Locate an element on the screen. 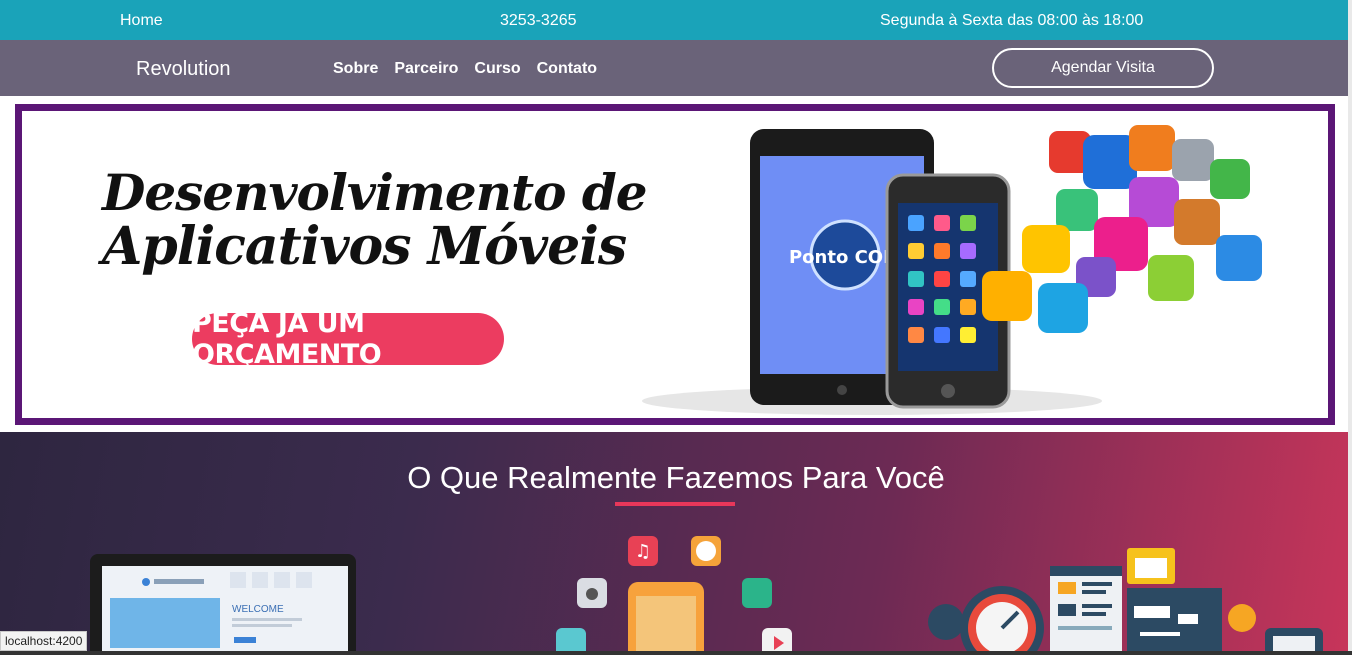 The width and height of the screenshot is (1352, 655). laptop-screen-text: WELCOME is located at coordinates (258, 609).